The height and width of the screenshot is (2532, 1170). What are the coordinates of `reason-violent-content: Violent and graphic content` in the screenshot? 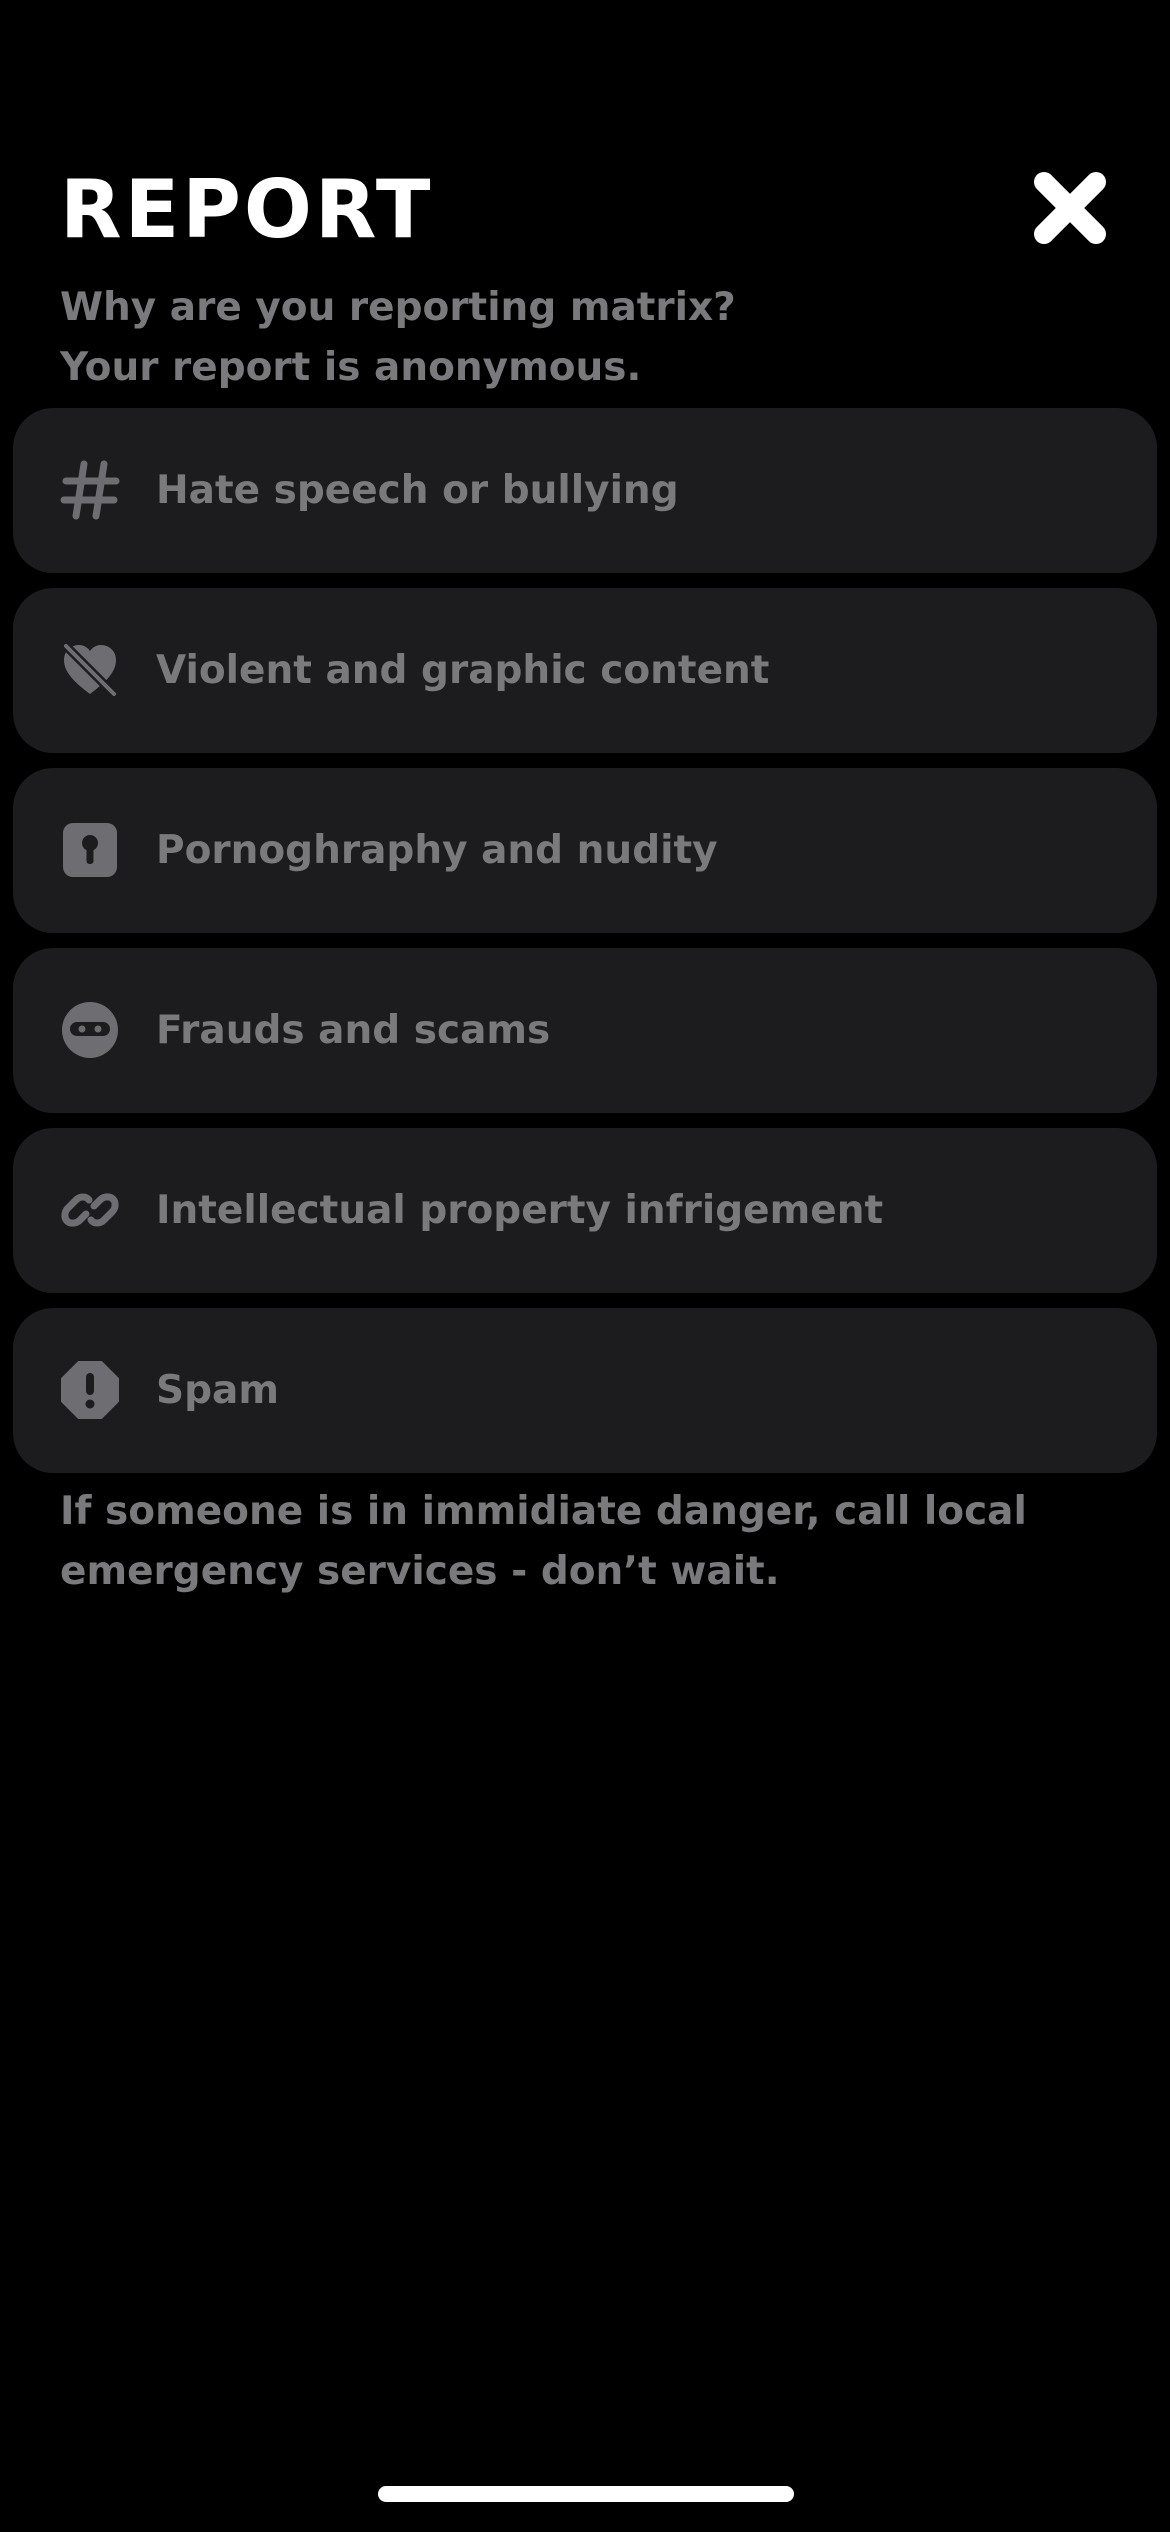 It's located at (585, 670).